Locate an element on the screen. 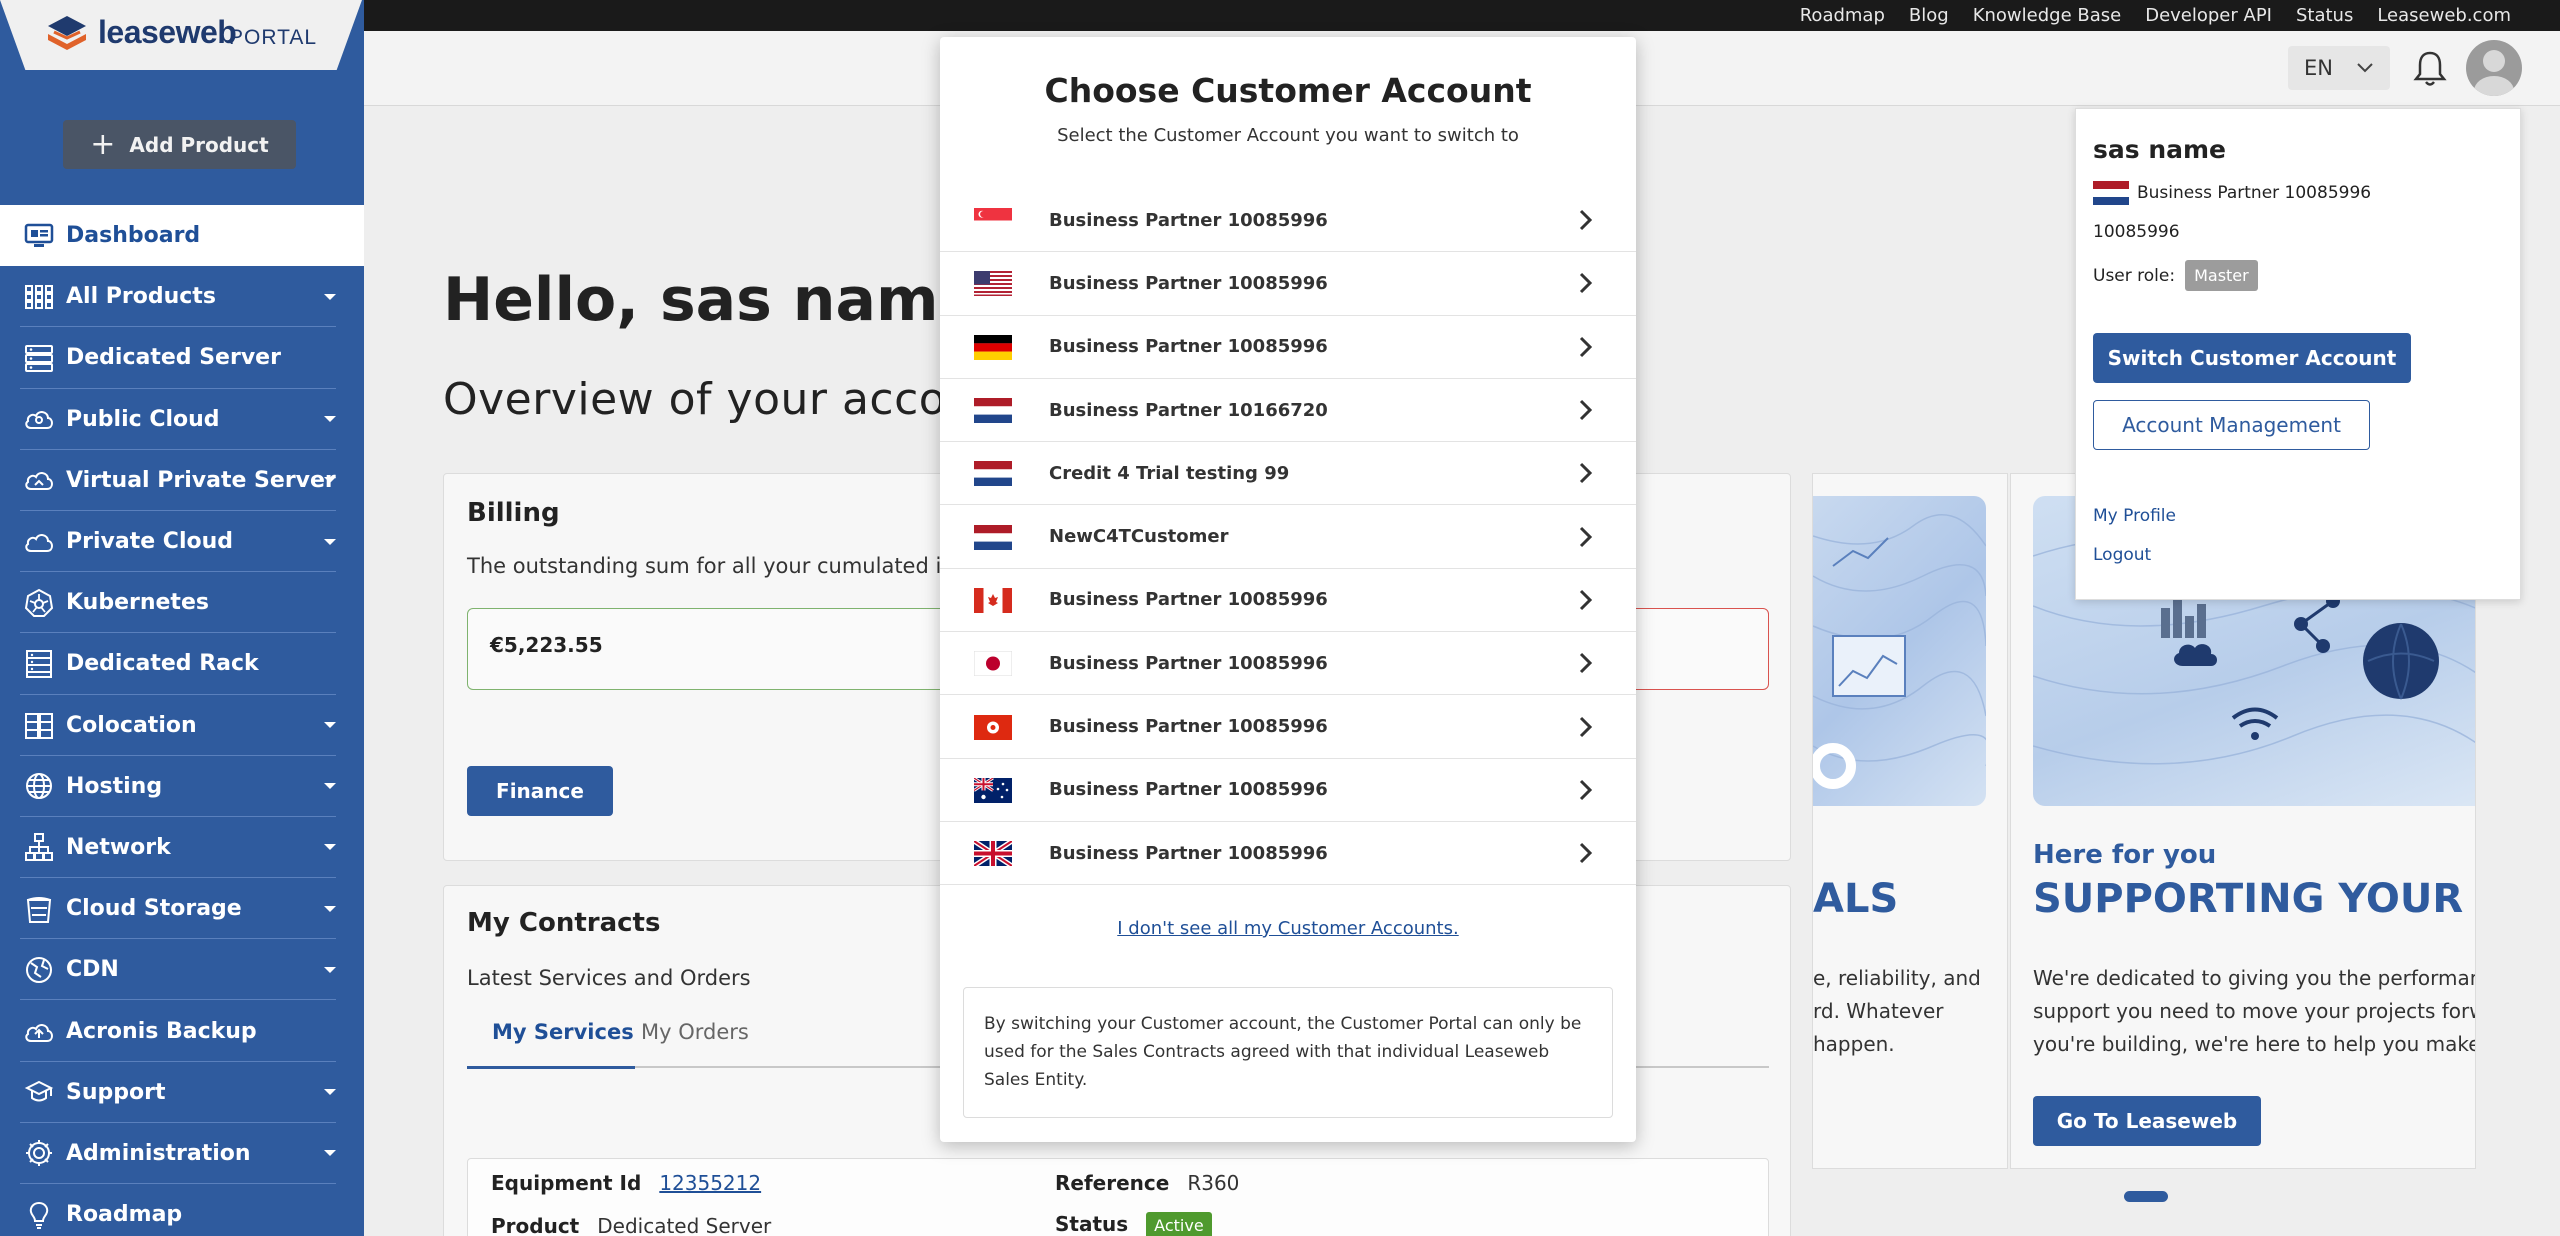 This screenshot has width=2560, height=1236. sidebar-item-dashboard: Dashboard is located at coordinates (182, 236).